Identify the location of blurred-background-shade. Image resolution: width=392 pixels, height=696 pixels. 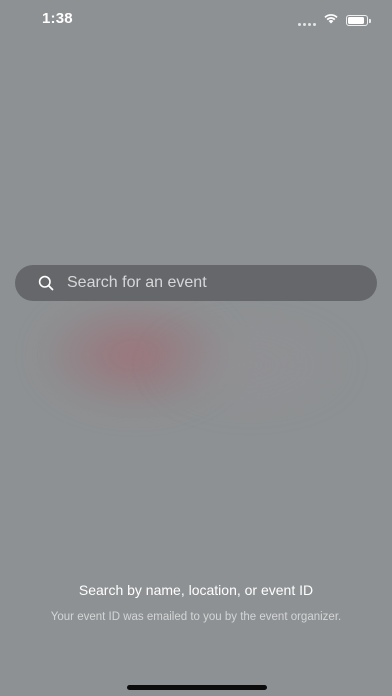
(250, 365).